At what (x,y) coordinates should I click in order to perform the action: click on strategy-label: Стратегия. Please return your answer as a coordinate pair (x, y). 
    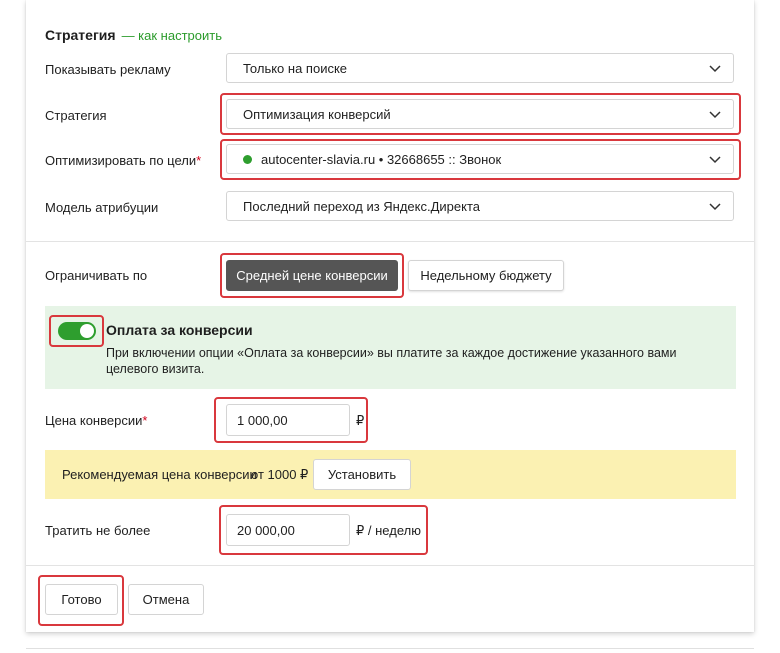
    Looking at the image, I should click on (76, 115).